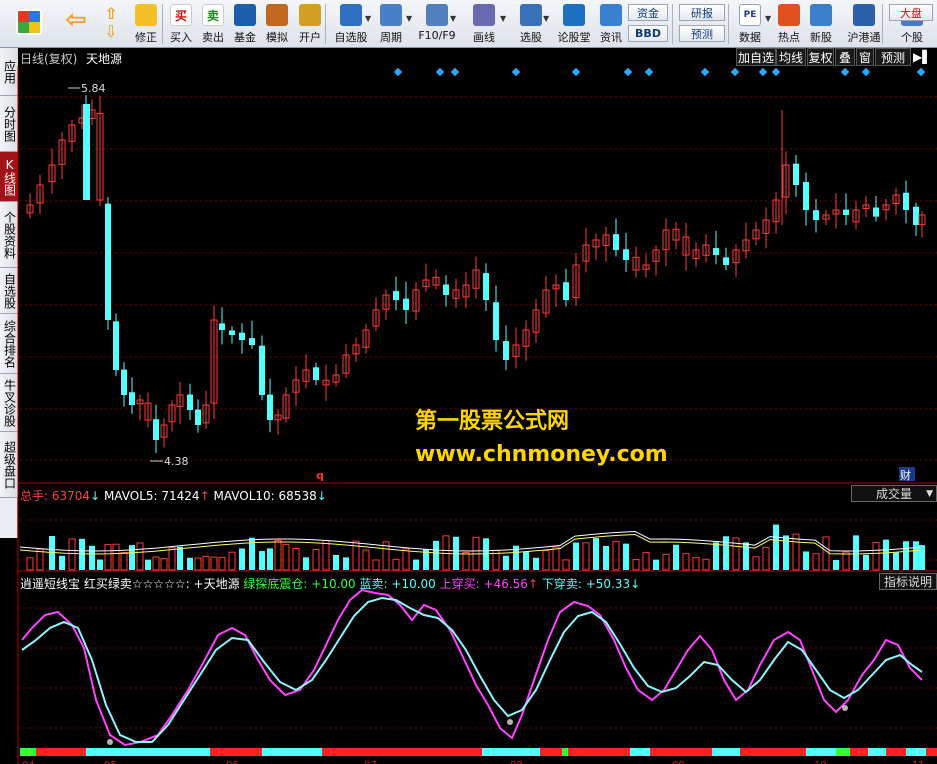 The width and height of the screenshot is (937, 764). What do you see at coordinates (918, 762) in the screenshot?
I see `x-axis-label: 11` at bounding box center [918, 762].